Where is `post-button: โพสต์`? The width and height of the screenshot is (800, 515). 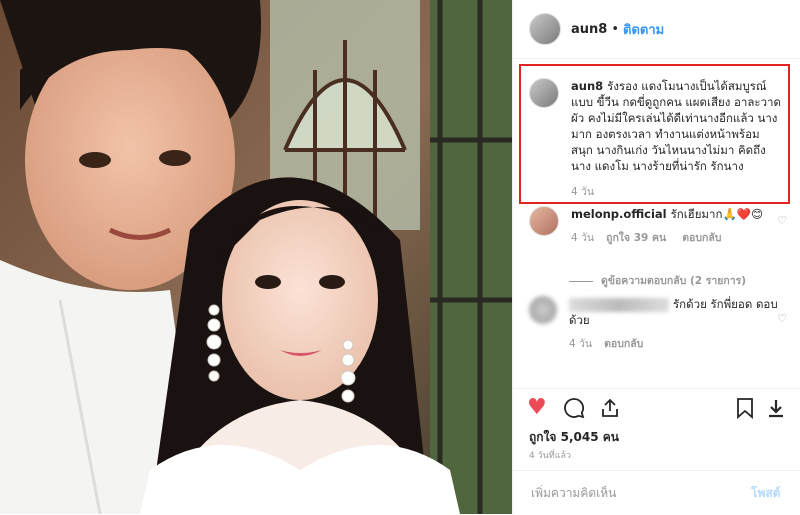
post-button: โพสต์ is located at coordinates (765, 493).